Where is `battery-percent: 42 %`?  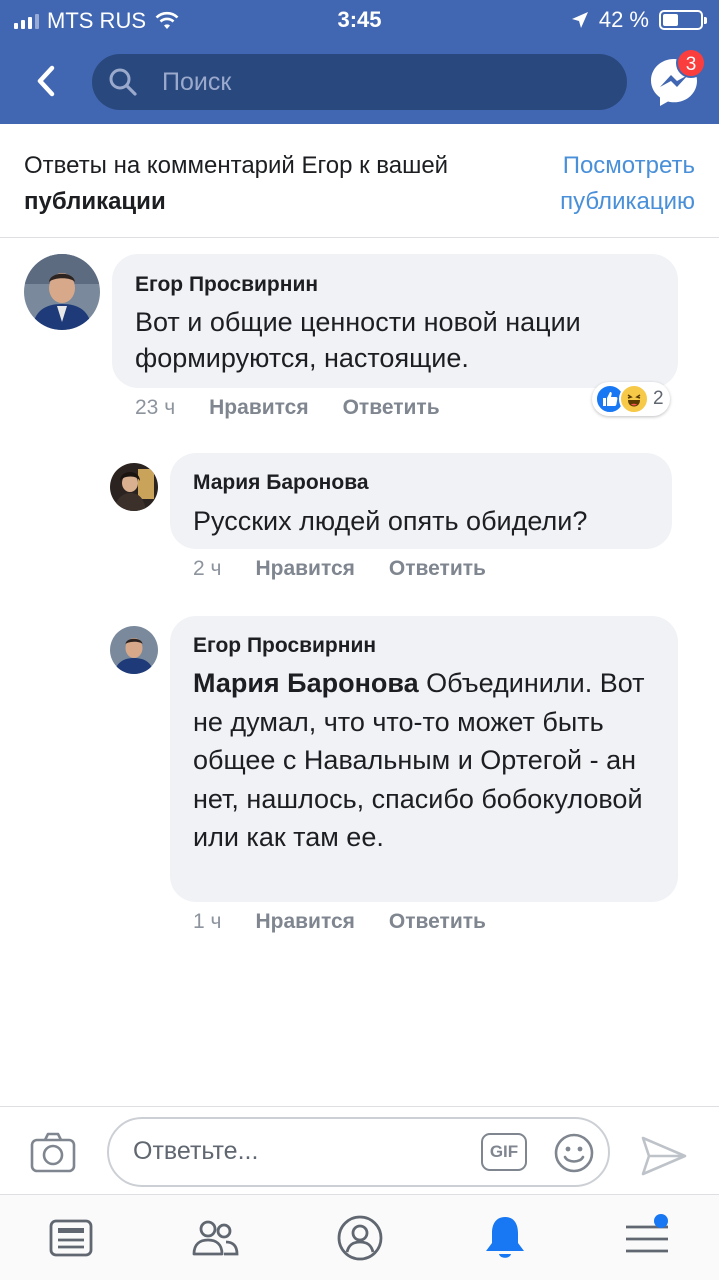 battery-percent: 42 % is located at coordinates (623, 19).